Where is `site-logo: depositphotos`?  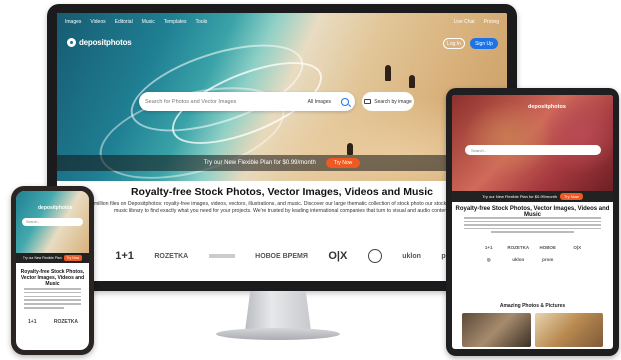
site-logo: depositphotos is located at coordinates (99, 42).